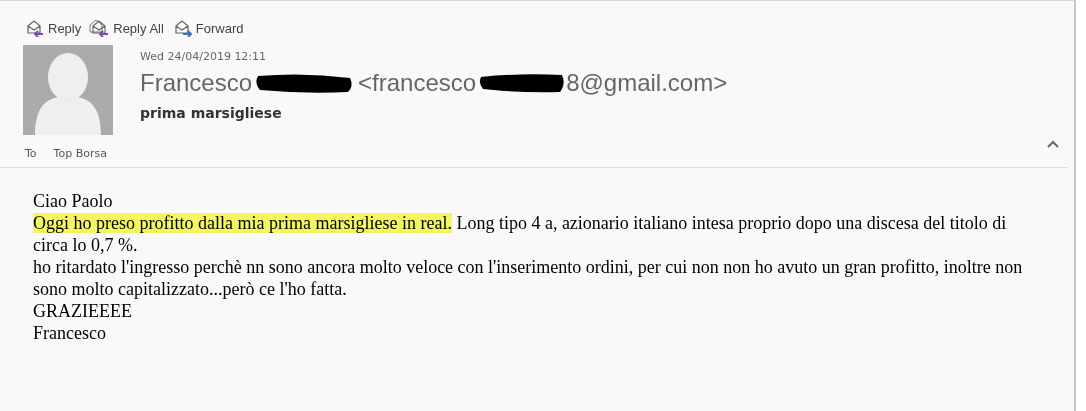 This screenshot has height=411, width=1086. Describe the element at coordinates (70, 333) in the screenshot. I see `body-paragraph: Francesco` at that location.